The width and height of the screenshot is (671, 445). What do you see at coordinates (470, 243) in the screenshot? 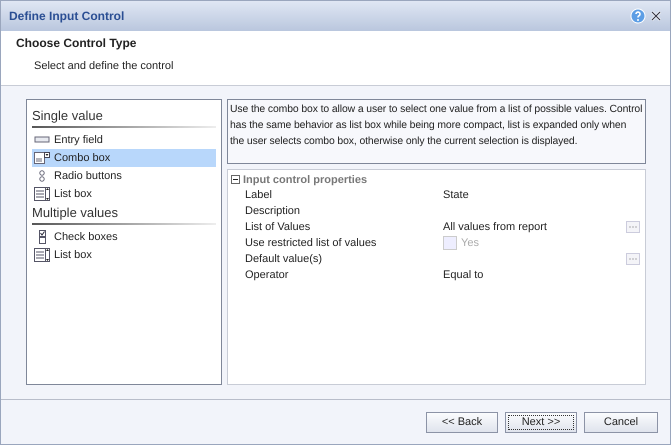
I see `property-value: Yes` at bounding box center [470, 243].